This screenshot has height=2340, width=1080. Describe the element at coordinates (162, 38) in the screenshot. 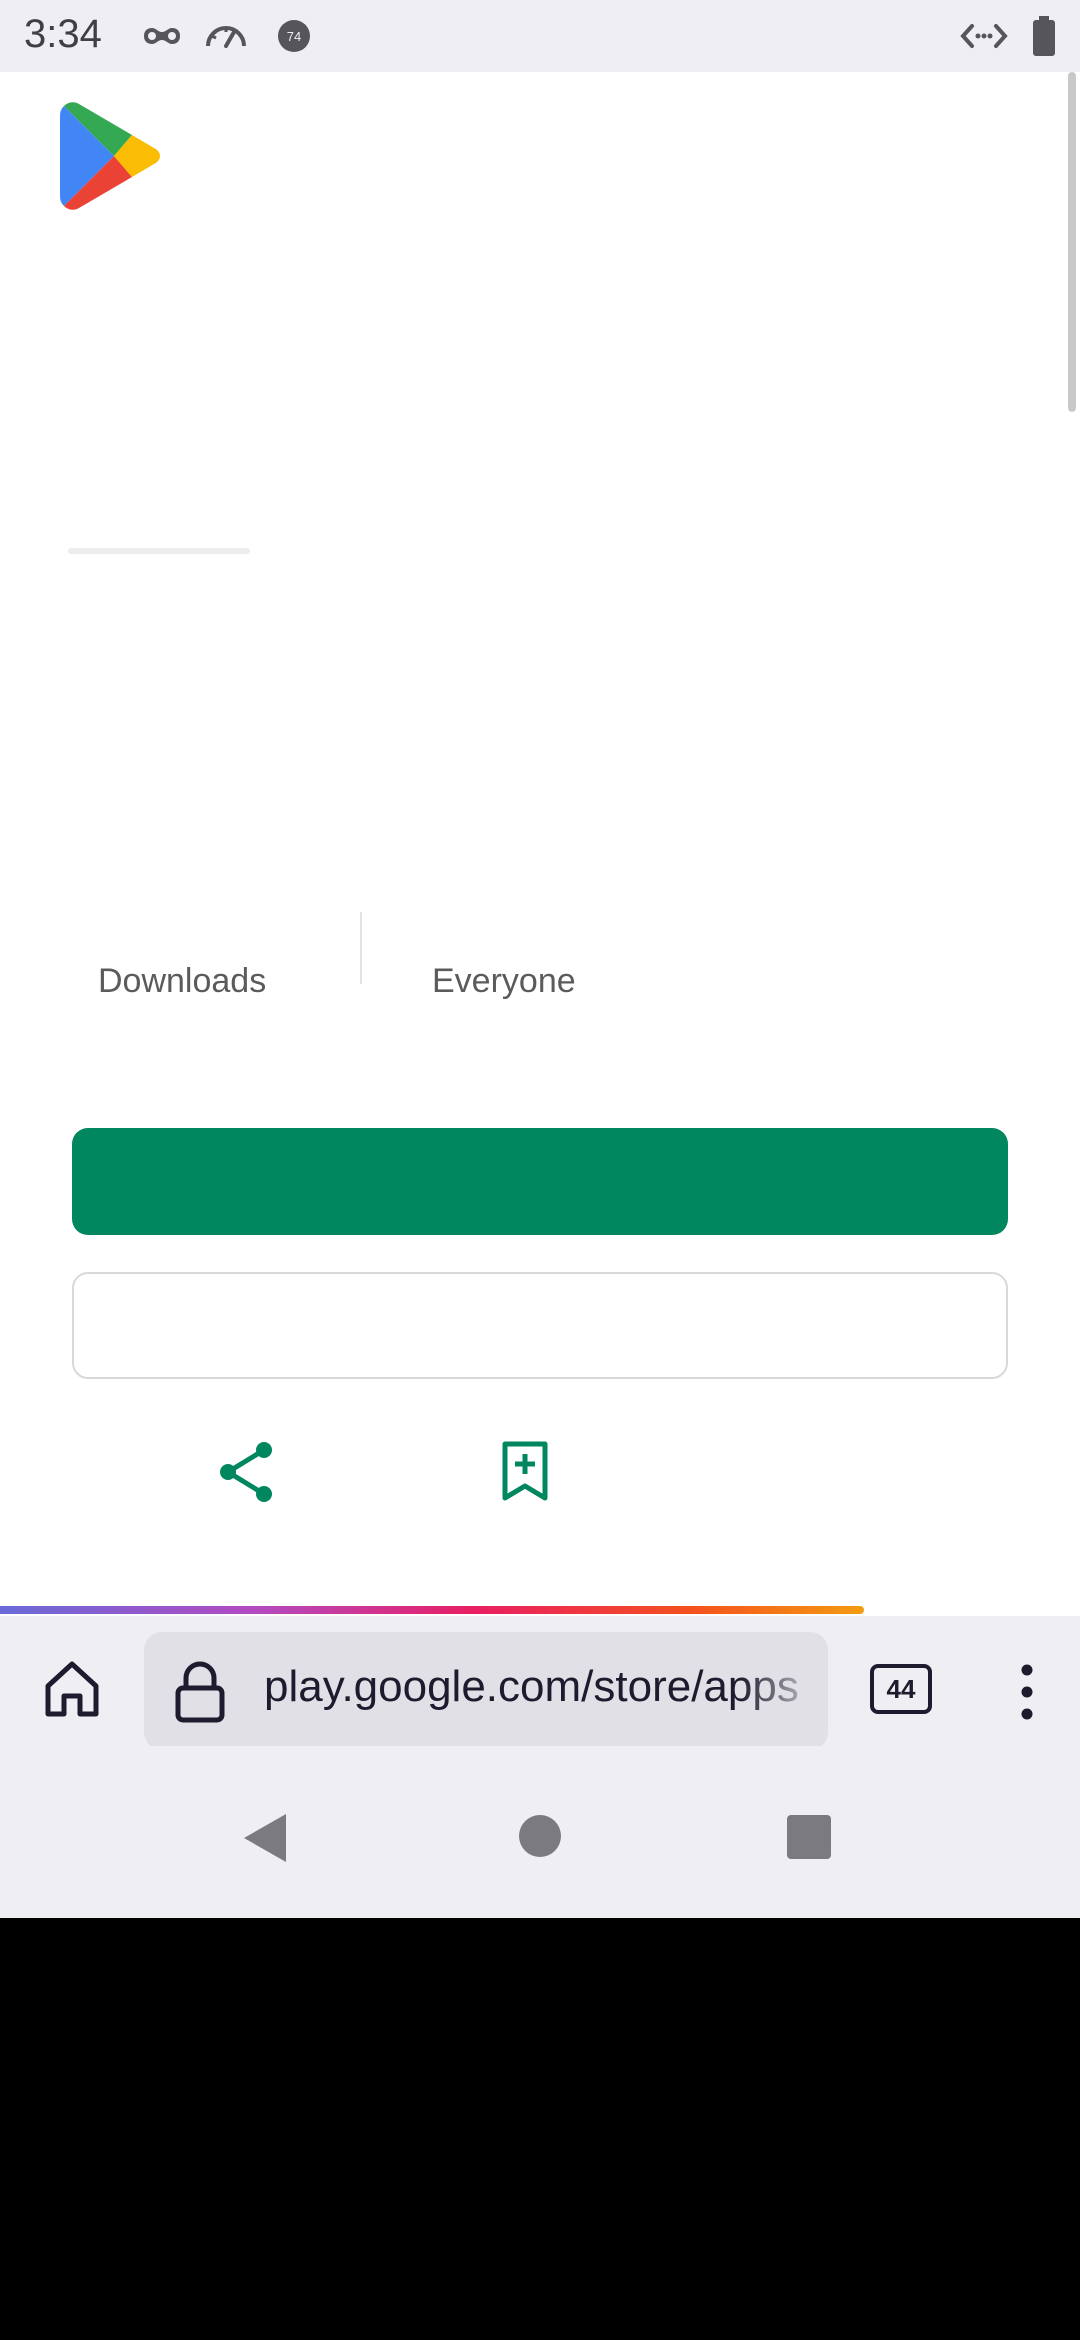

I see `incognito-icon` at that location.